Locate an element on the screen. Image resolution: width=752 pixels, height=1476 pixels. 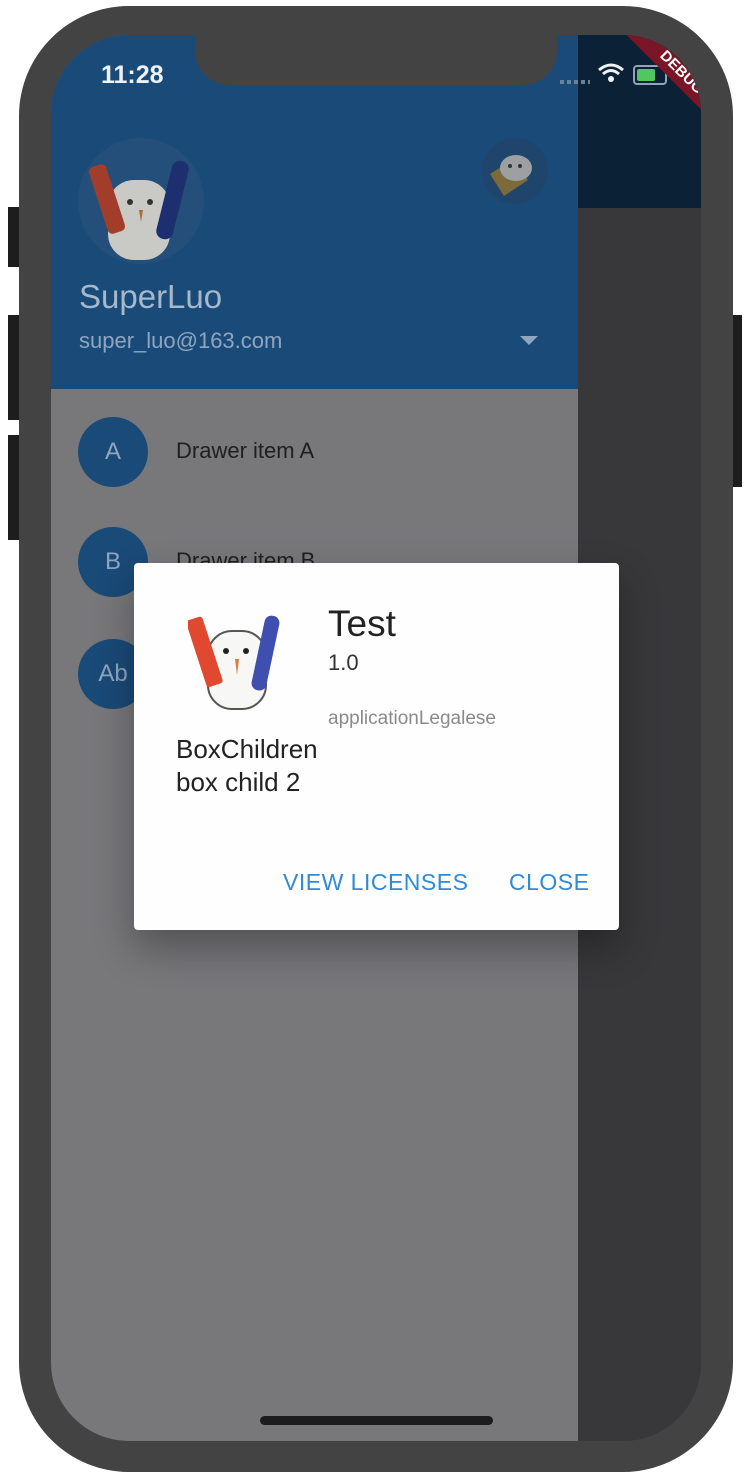
account-dropdown-arrow-icon is located at coordinates (529, 340).